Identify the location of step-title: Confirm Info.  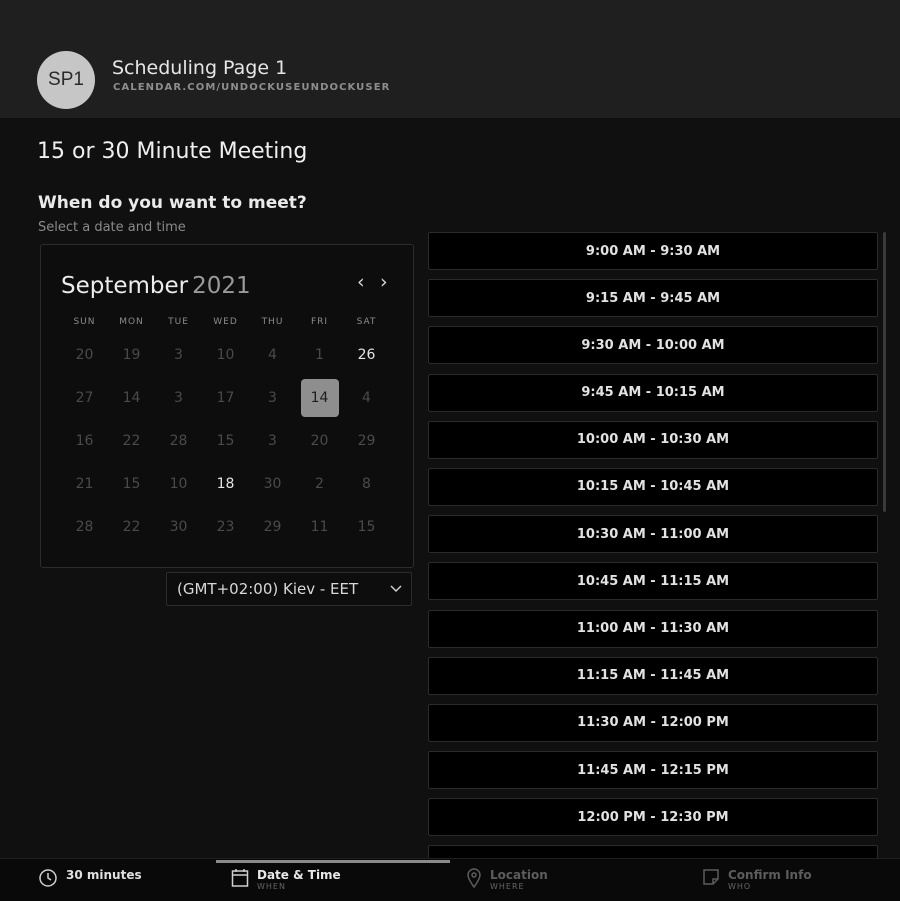
(770, 875).